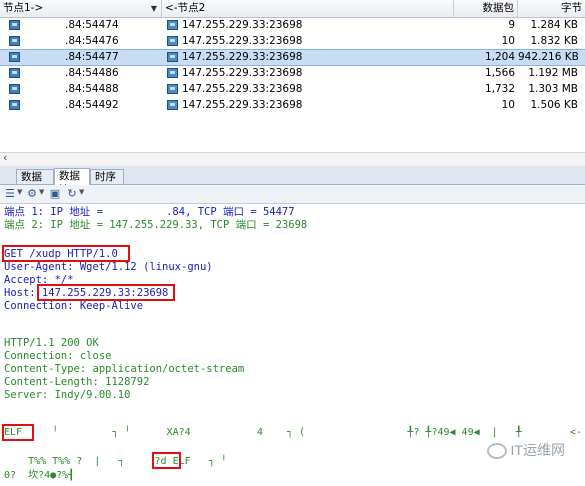 This screenshot has height=486, width=585. Describe the element at coordinates (153, 8) in the screenshot. I see `sort-descending-icon: ▼` at that location.